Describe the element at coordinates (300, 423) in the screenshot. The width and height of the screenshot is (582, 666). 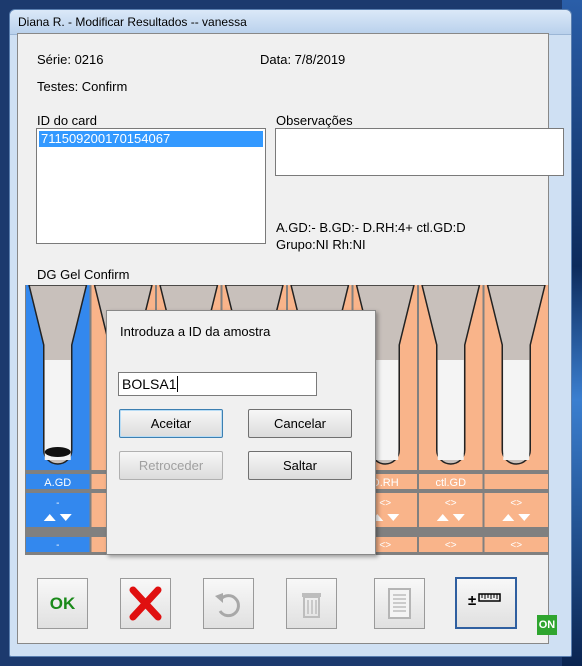
I see `cancel-button: Cancelar` at that location.